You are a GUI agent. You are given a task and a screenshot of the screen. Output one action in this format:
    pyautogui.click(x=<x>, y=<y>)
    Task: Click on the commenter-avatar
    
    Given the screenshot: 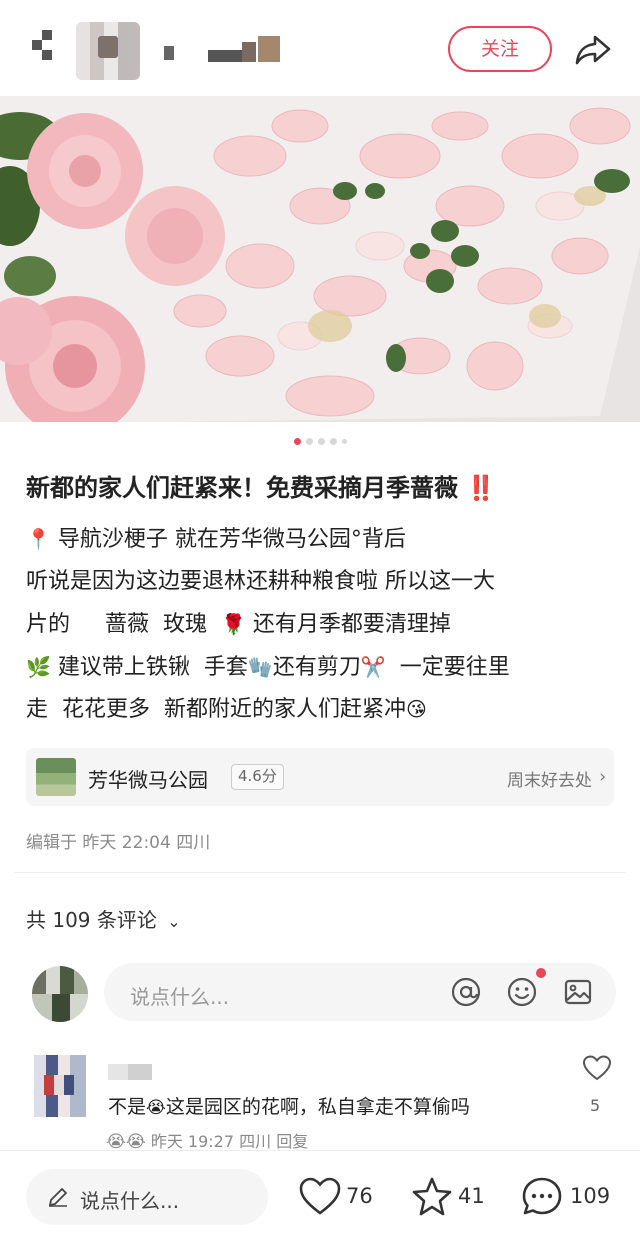 What is the action you would take?
    pyautogui.click(x=60, y=1086)
    